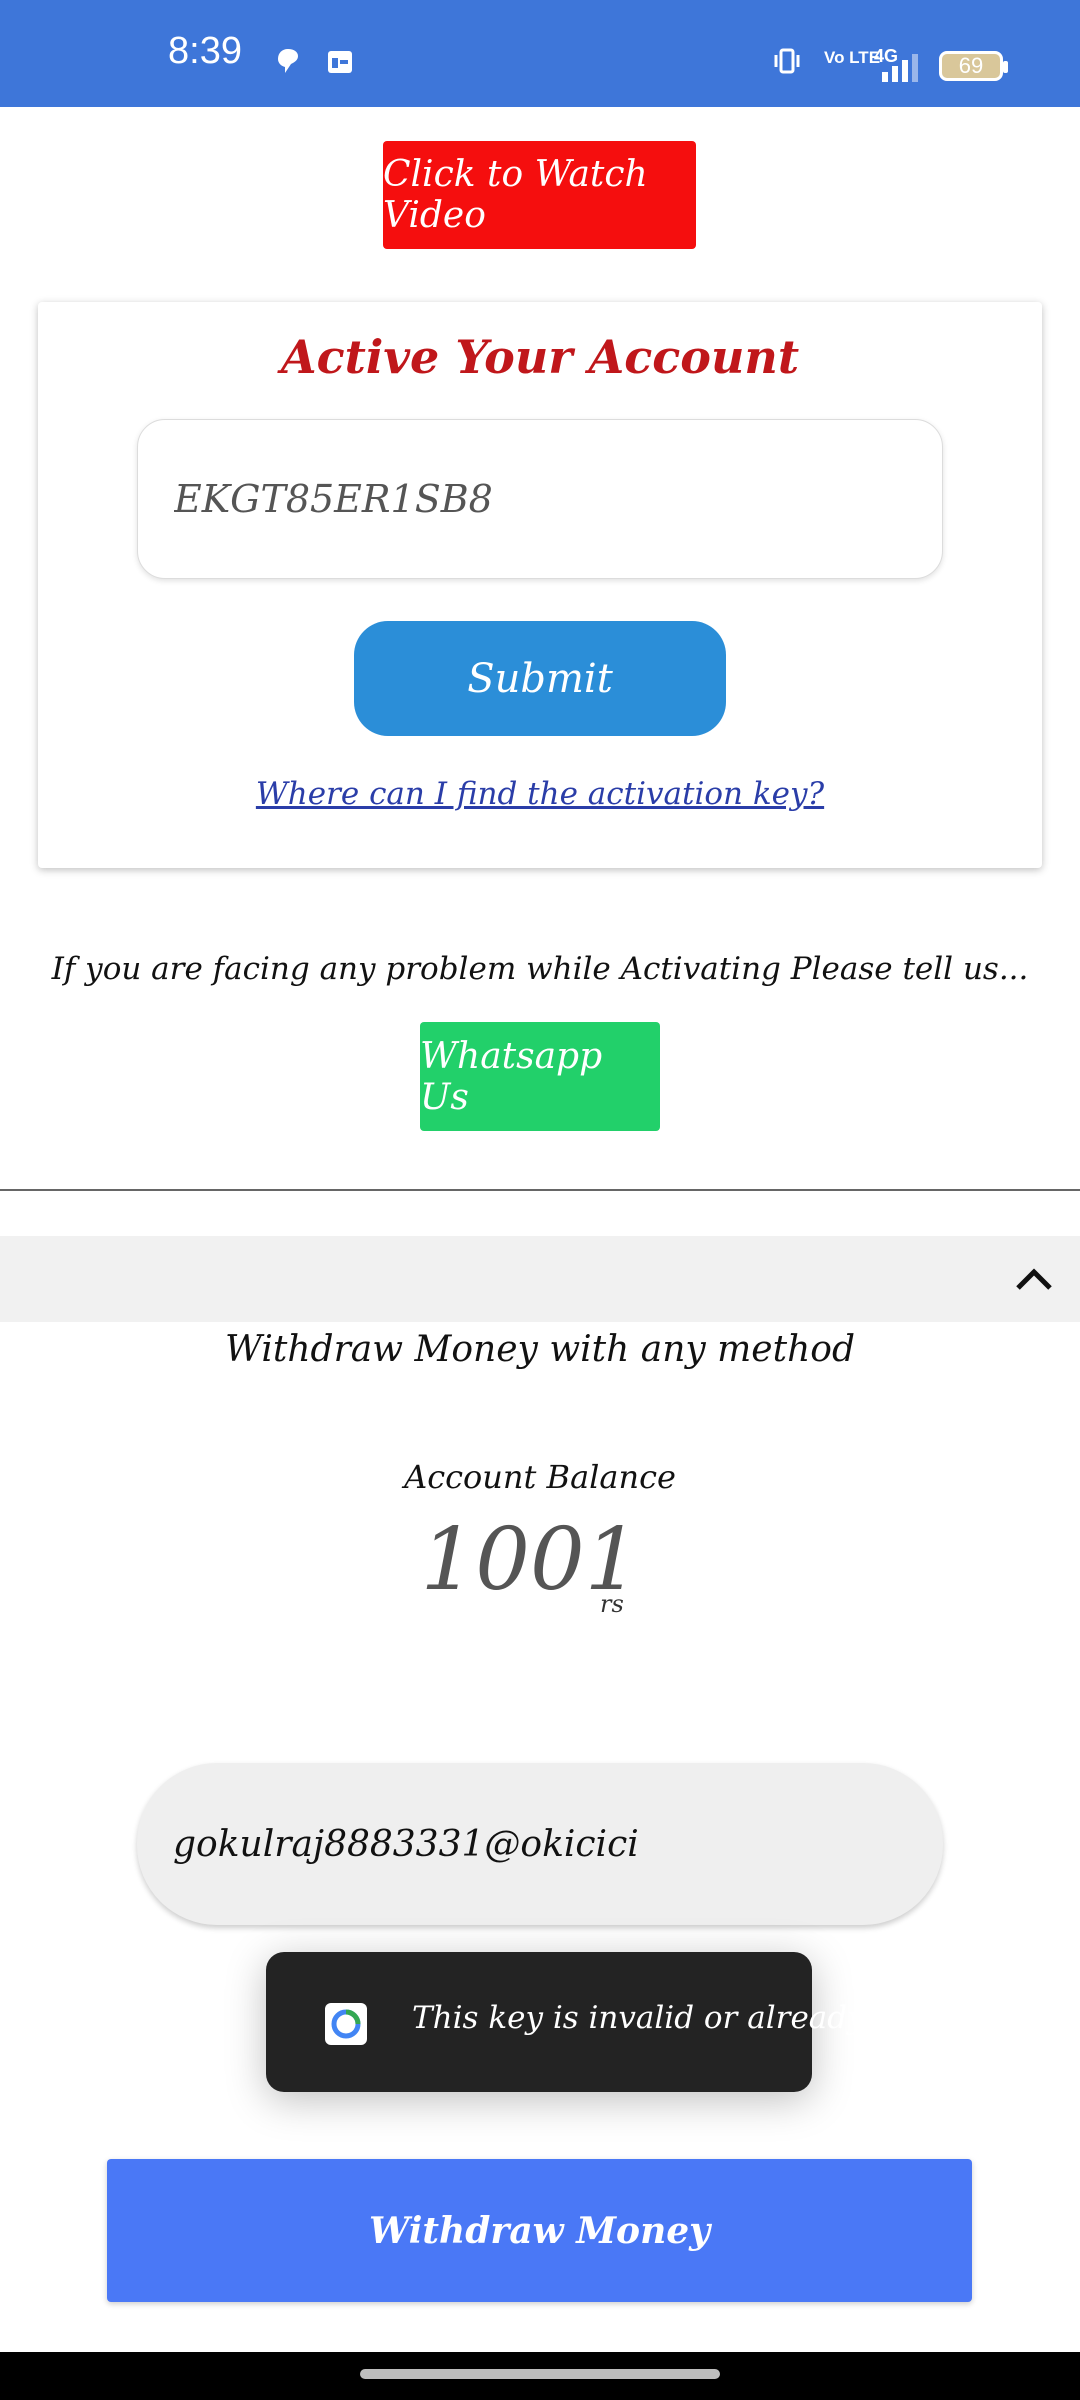 The width and height of the screenshot is (1080, 2400). What do you see at coordinates (1034, 1279) in the screenshot?
I see `chevron-up-icon` at bounding box center [1034, 1279].